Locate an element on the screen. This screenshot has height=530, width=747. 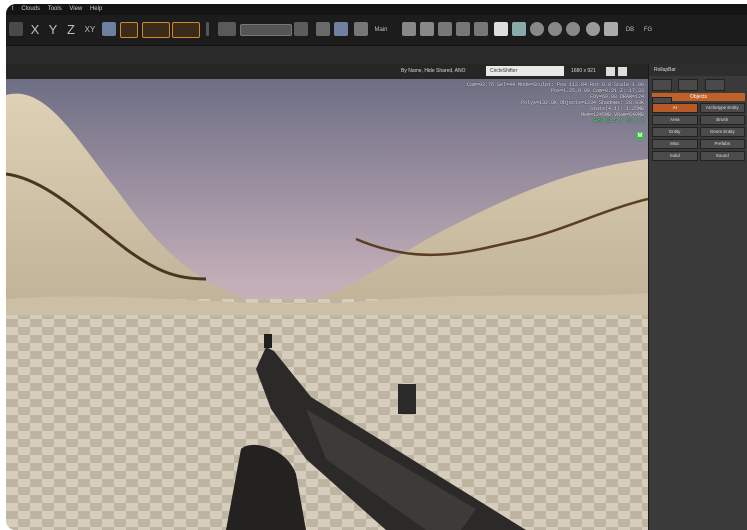
axis-y-button: Y is located at coordinates (53, 30).